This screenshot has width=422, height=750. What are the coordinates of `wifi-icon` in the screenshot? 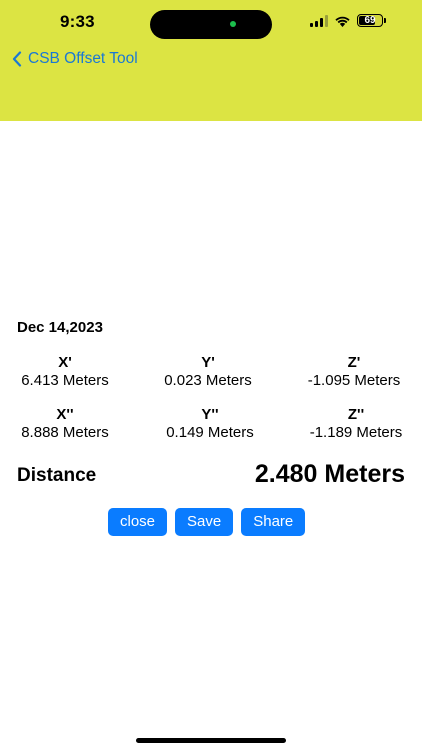 It's located at (342, 21).